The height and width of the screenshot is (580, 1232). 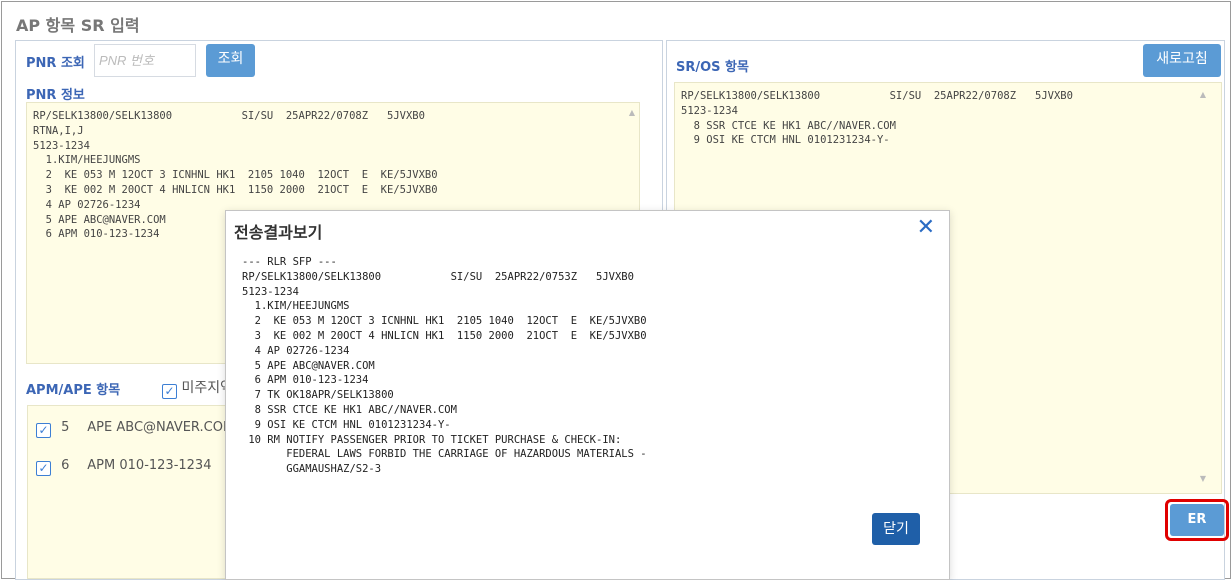 I want to click on sr-os-label: SR/OS 항목, so click(x=712, y=67).